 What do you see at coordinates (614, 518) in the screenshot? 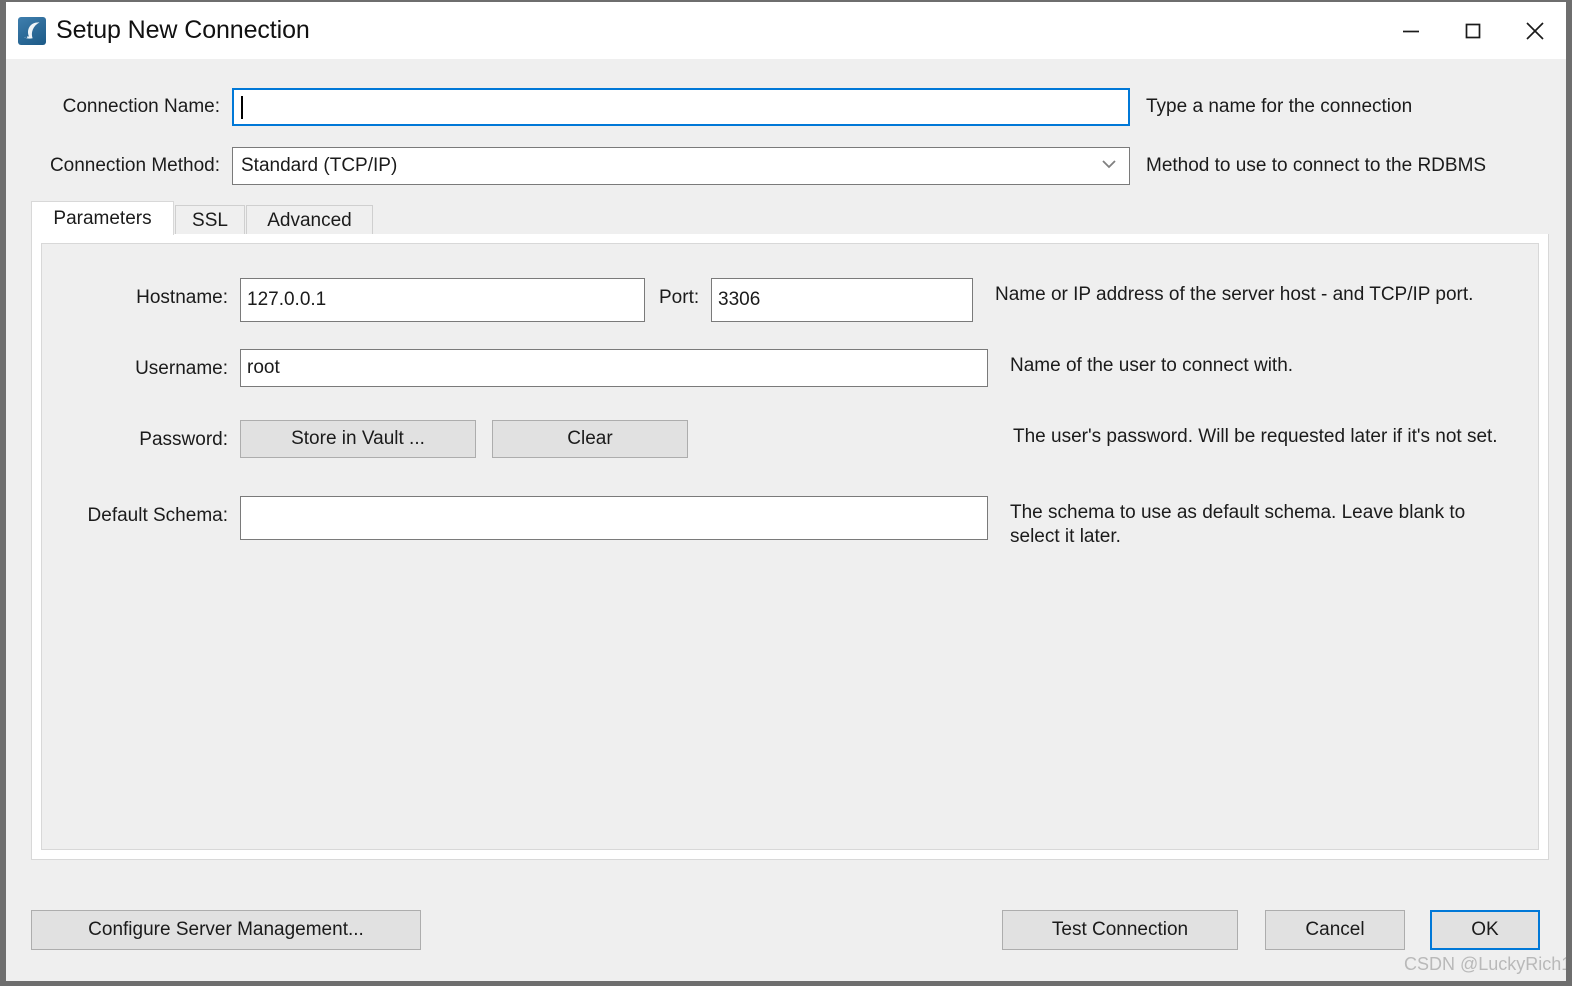
I see `default-schema-input` at bounding box center [614, 518].